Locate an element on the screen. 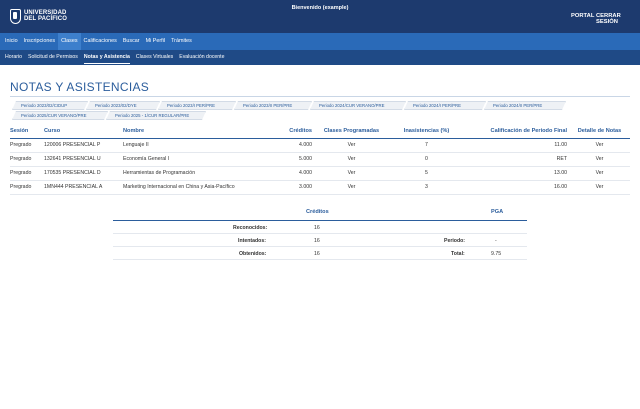  total-label: Total: is located at coordinates (458, 253).